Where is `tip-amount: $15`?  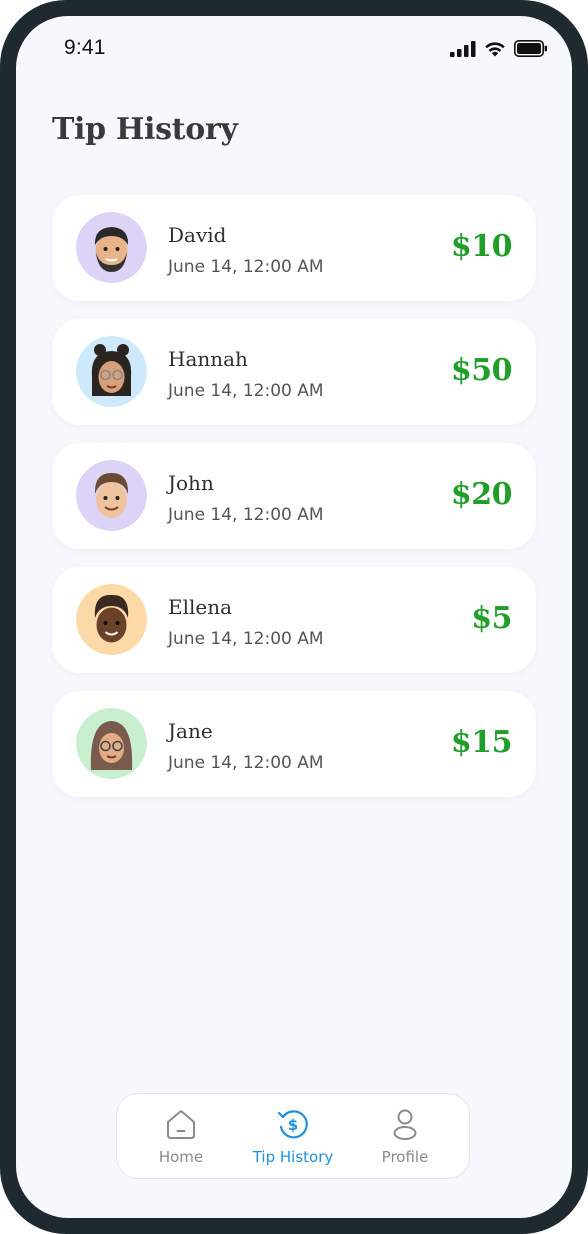 tip-amount: $15 is located at coordinates (481, 742).